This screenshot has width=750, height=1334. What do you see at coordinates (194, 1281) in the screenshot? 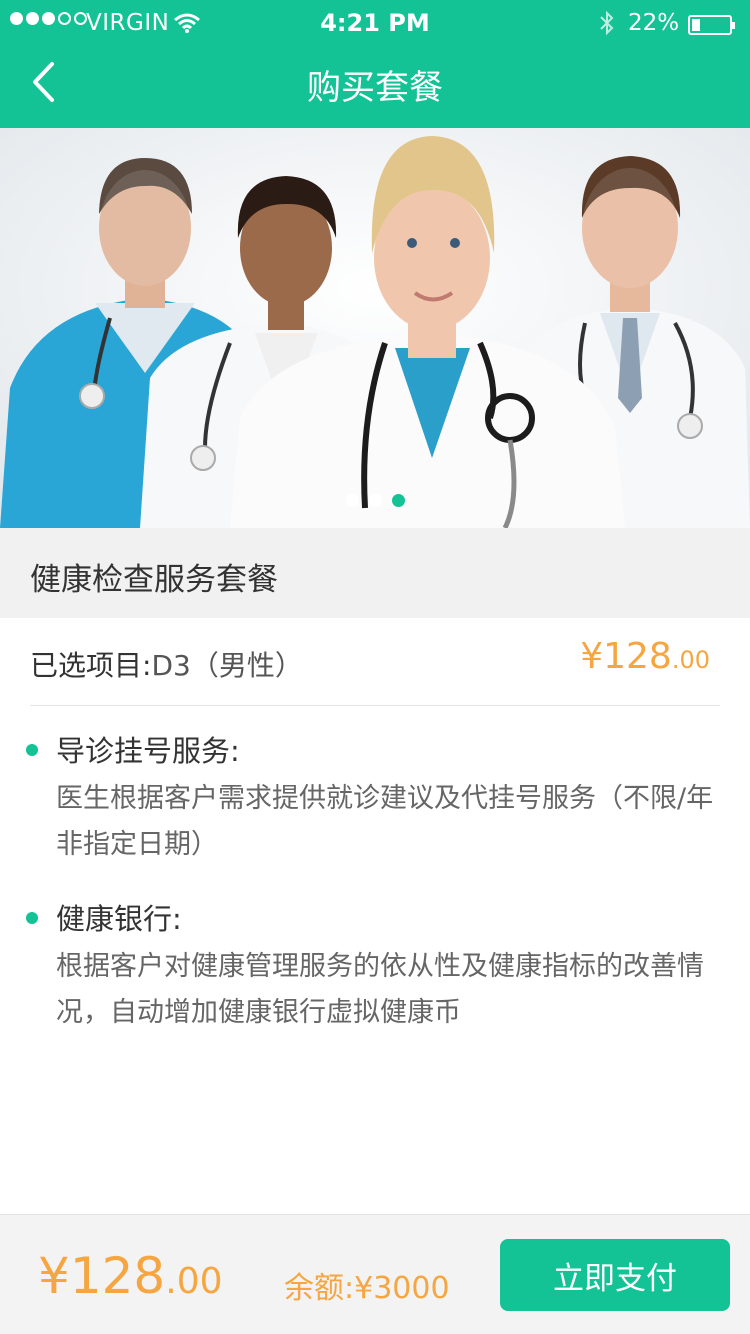
I see `total-price-dec: .00` at bounding box center [194, 1281].